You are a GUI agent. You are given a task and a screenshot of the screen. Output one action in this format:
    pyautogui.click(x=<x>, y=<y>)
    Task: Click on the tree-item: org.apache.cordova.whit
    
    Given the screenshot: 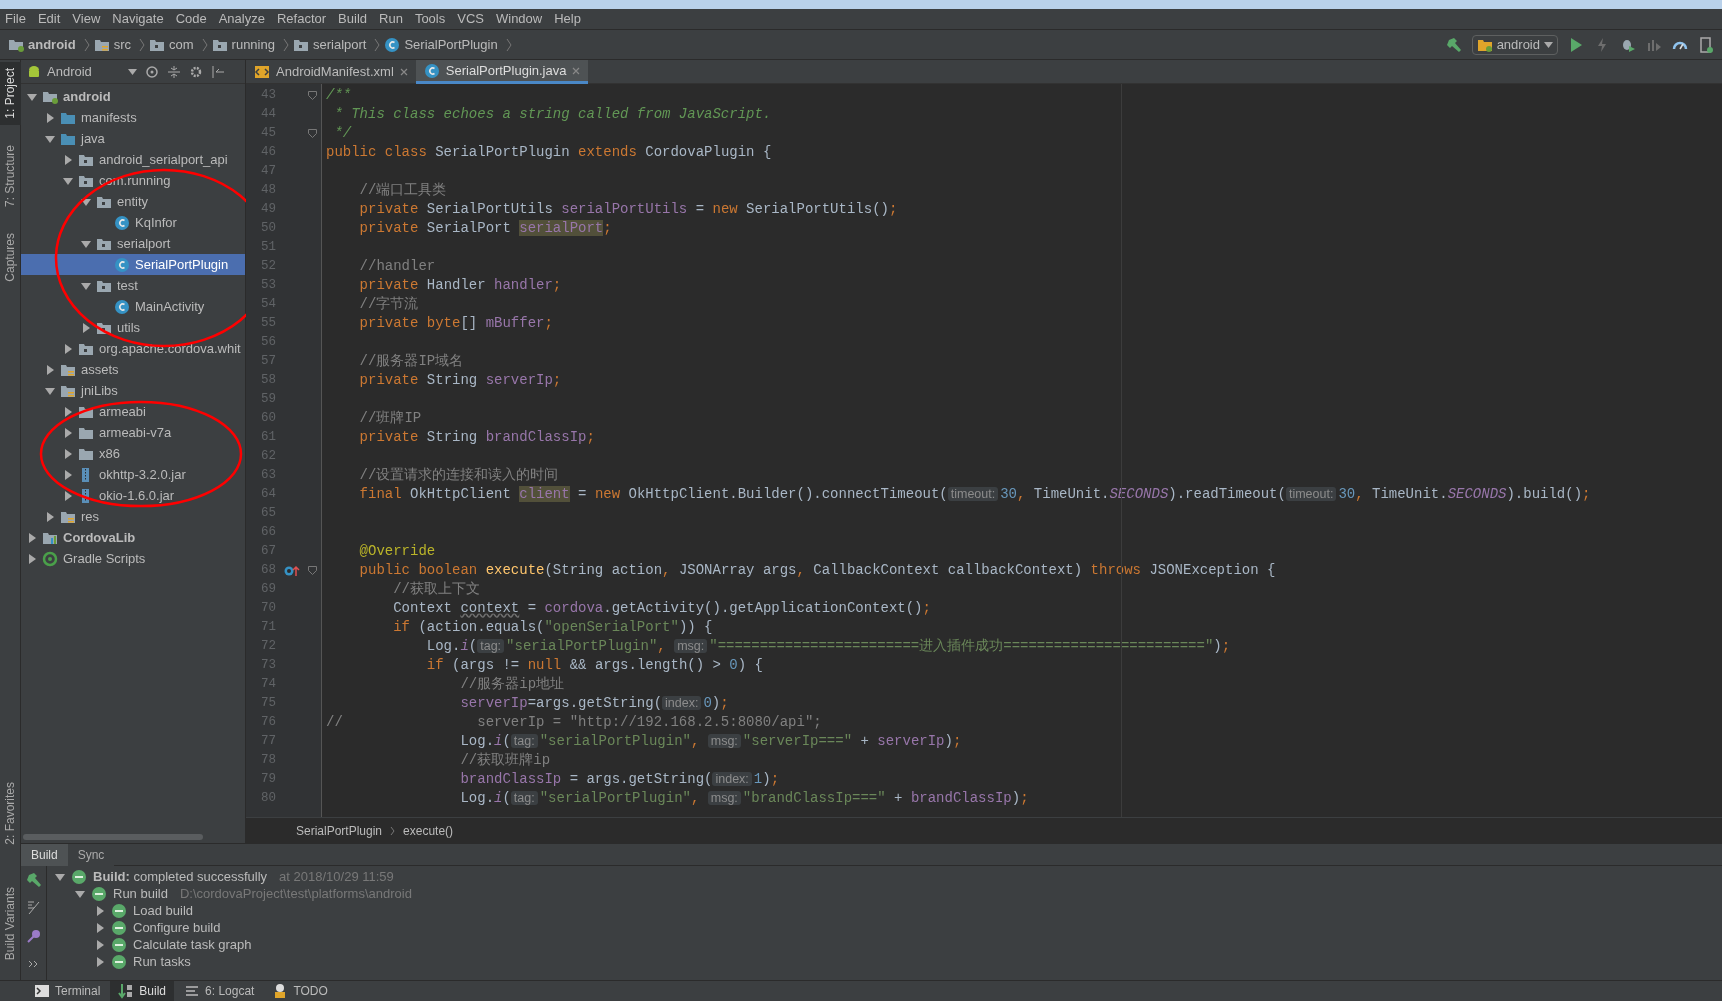 What is the action you would take?
    pyautogui.click(x=133, y=348)
    